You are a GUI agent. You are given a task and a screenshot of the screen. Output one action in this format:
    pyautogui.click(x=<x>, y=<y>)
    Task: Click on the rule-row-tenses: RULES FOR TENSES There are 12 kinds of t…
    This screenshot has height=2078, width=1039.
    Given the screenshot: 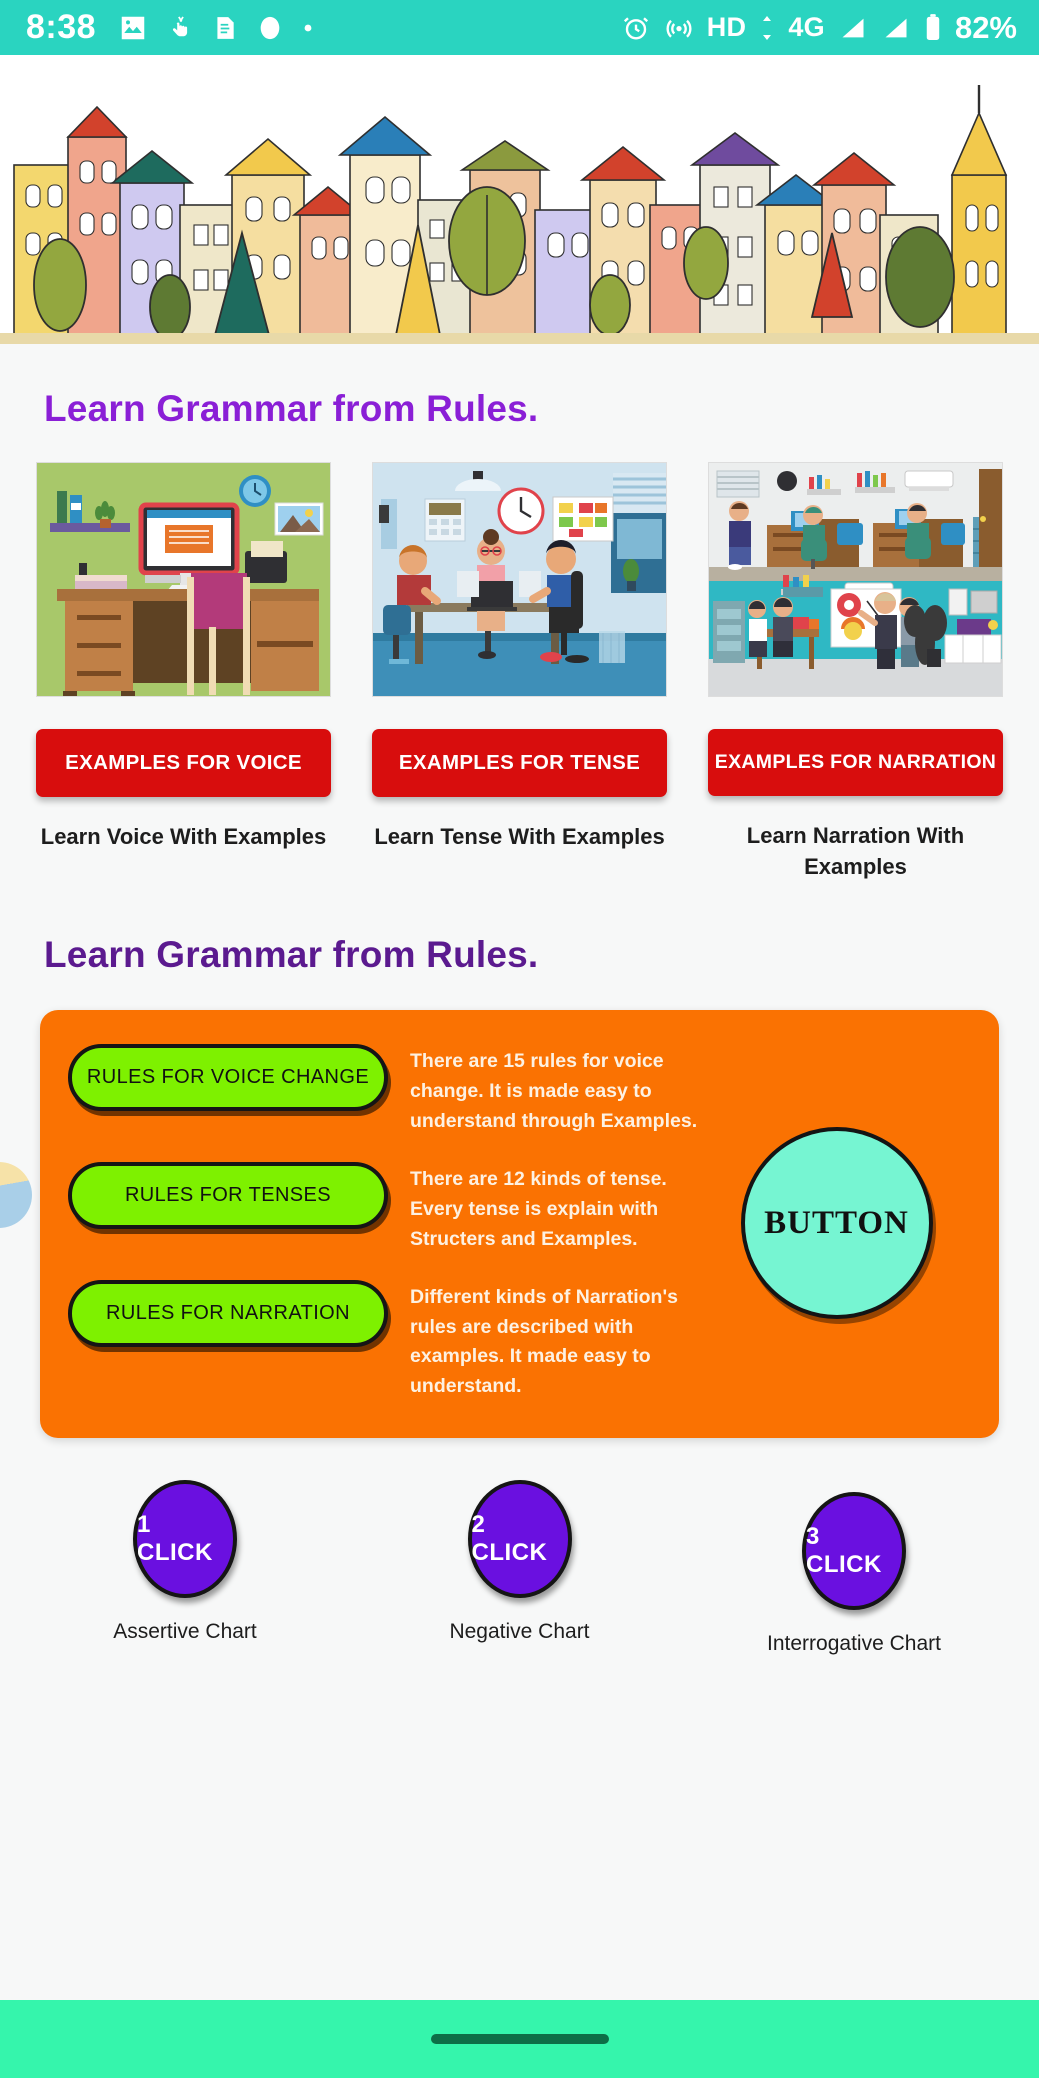 What is the action you would take?
    pyautogui.click(x=389, y=1208)
    